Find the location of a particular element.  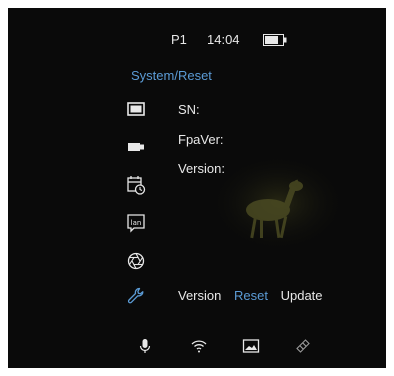

wrench-icon is located at coordinates (136, 296).